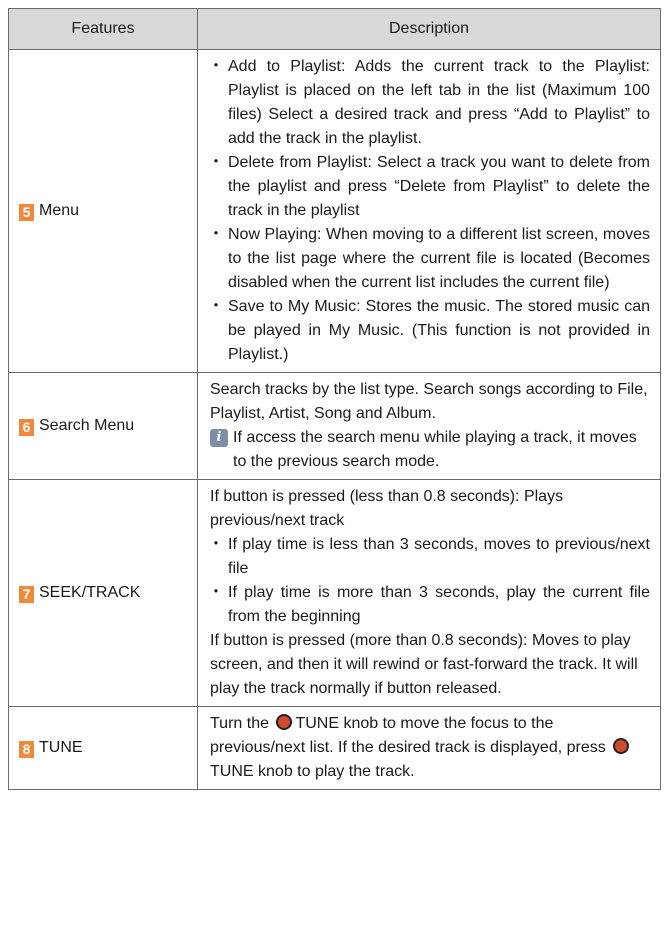 The width and height of the screenshot is (670, 948). What do you see at coordinates (59, 210) in the screenshot?
I see `feature-name: Menu` at bounding box center [59, 210].